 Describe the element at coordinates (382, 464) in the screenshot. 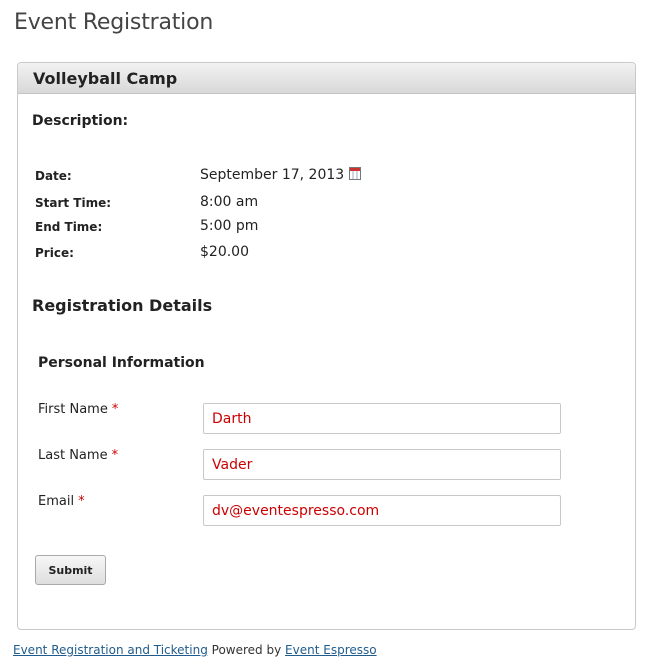

I see `last-name-field` at that location.